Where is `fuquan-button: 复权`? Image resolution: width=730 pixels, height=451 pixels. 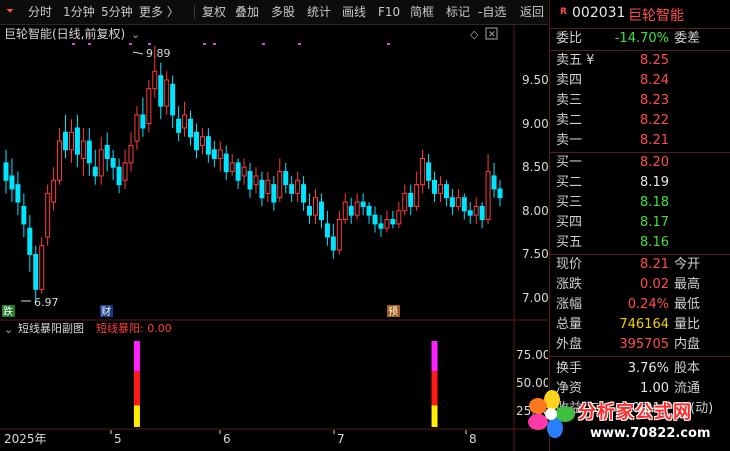 fuquan-button: 复权 is located at coordinates (214, 12).